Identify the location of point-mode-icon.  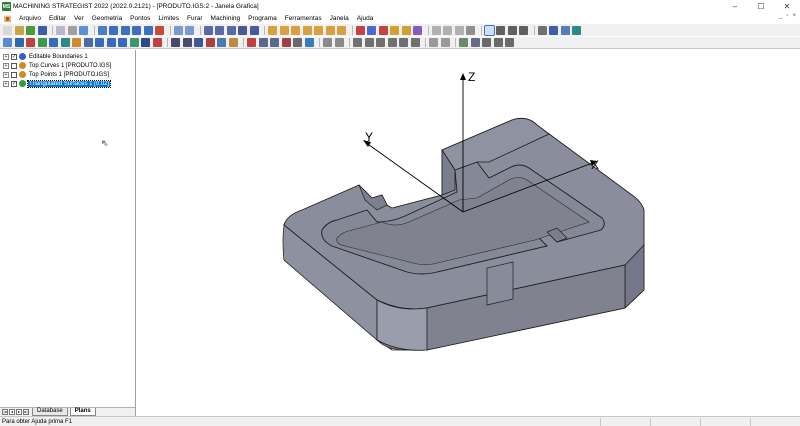
(489, 30).